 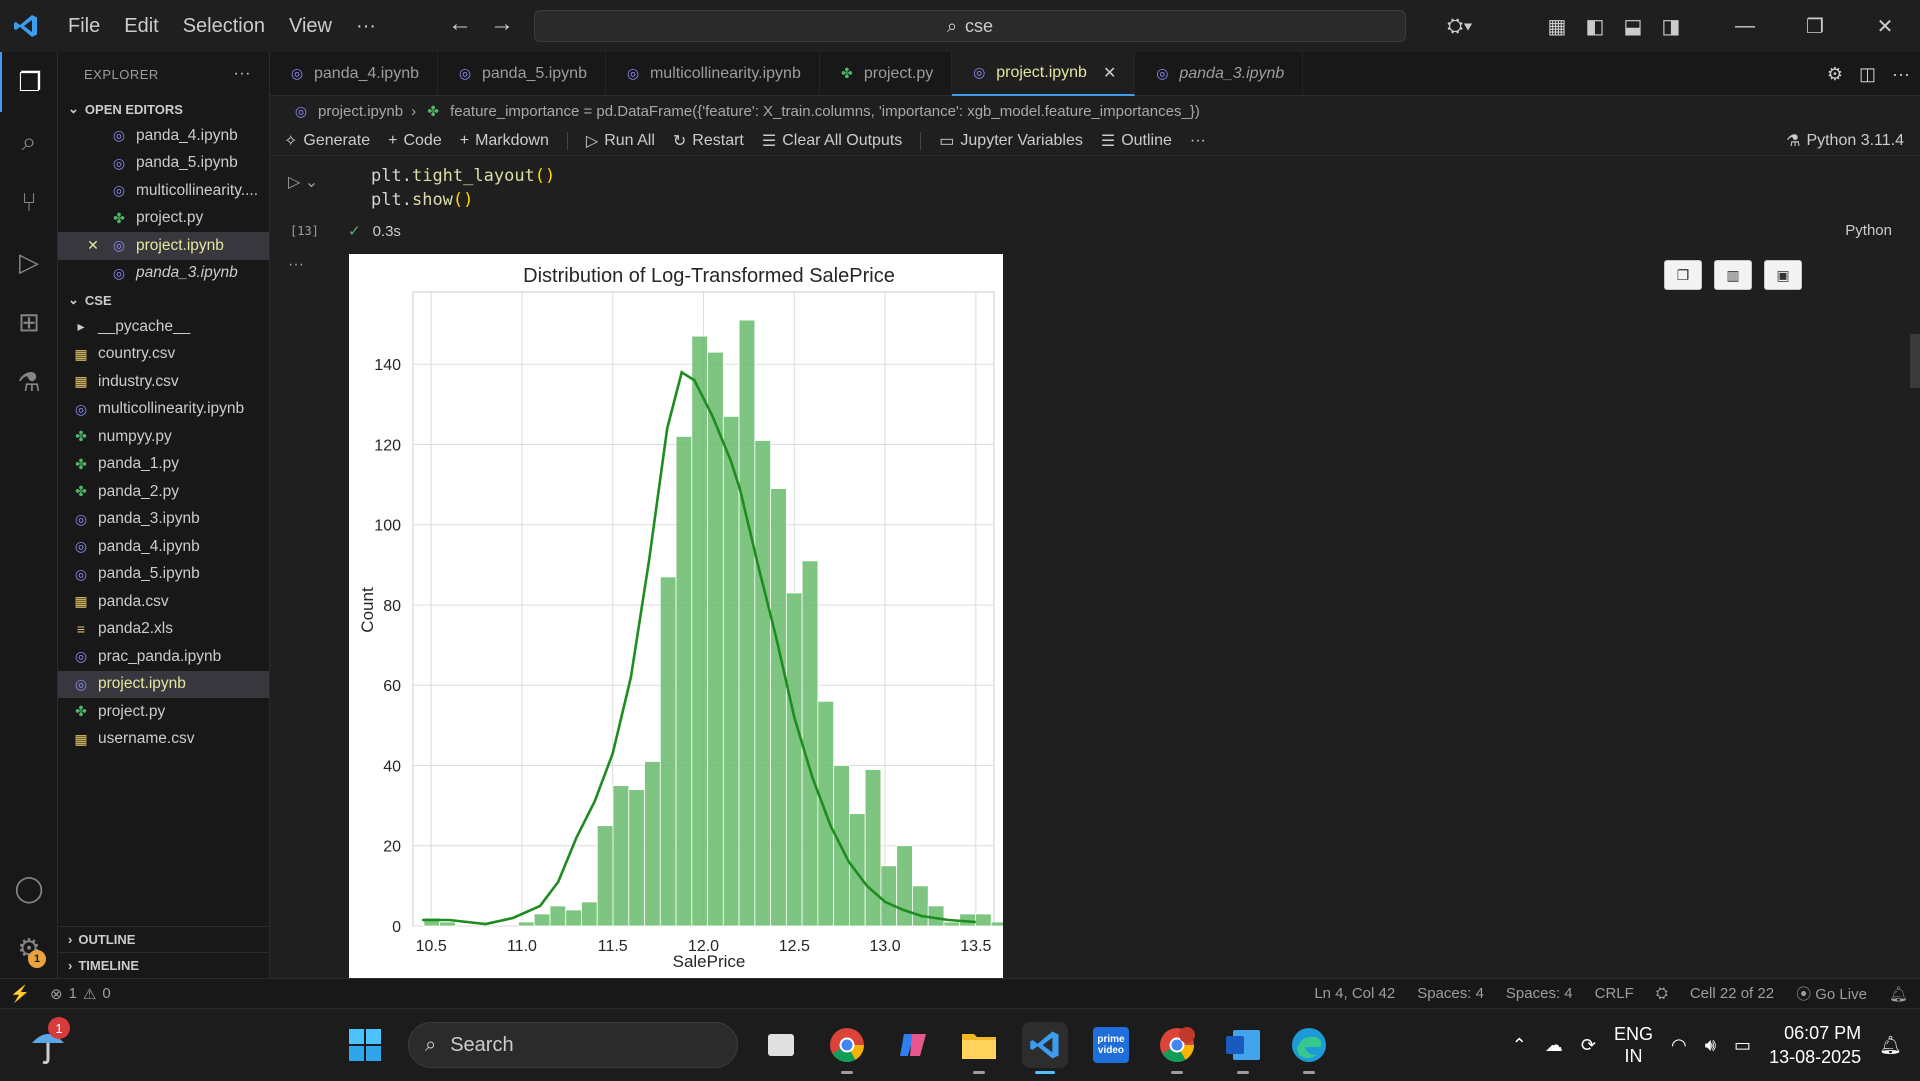 What do you see at coordinates (781, 1045) in the screenshot?
I see `task-view-button` at bounding box center [781, 1045].